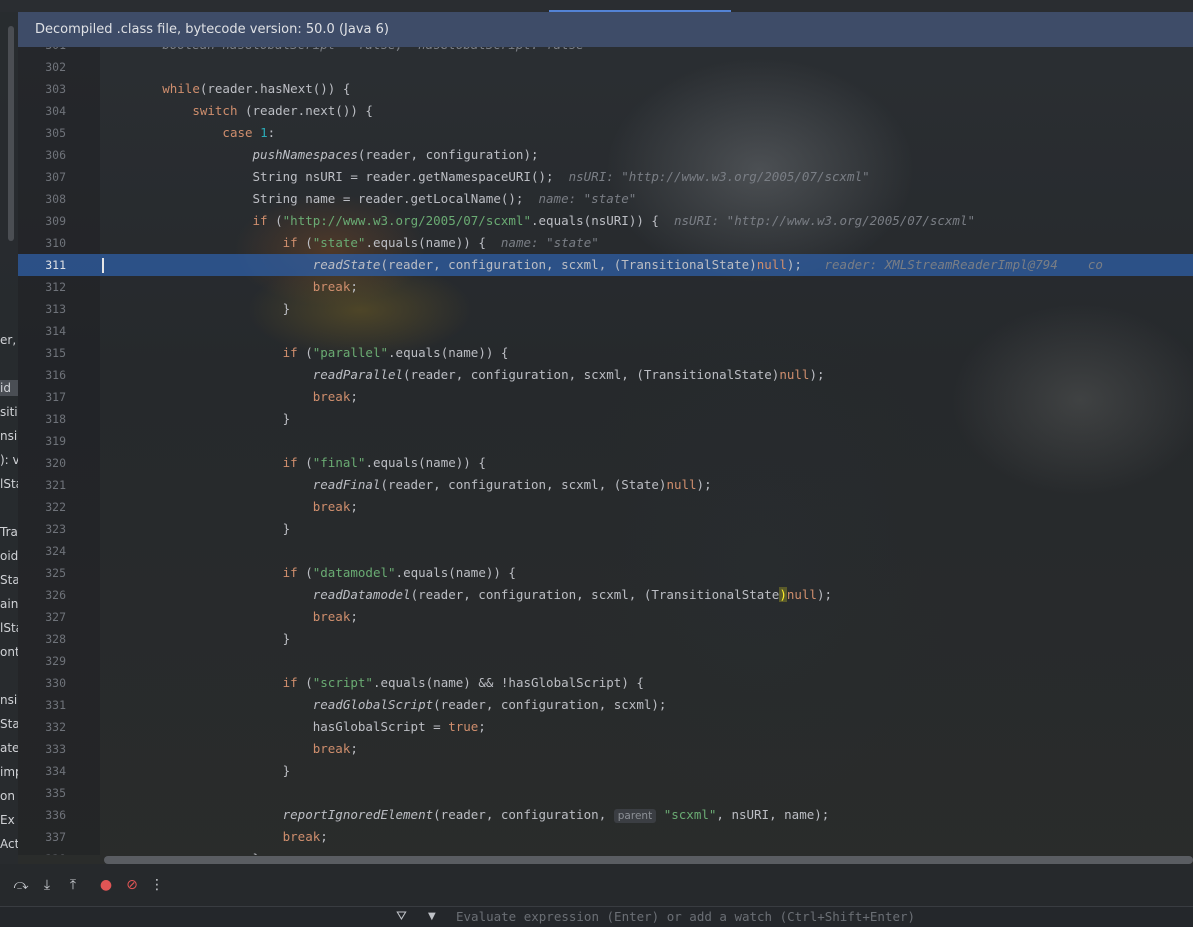 The image size is (1193, 927). What do you see at coordinates (42, 463) in the screenshot?
I see `line-number: 320` at bounding box center [42, 463].